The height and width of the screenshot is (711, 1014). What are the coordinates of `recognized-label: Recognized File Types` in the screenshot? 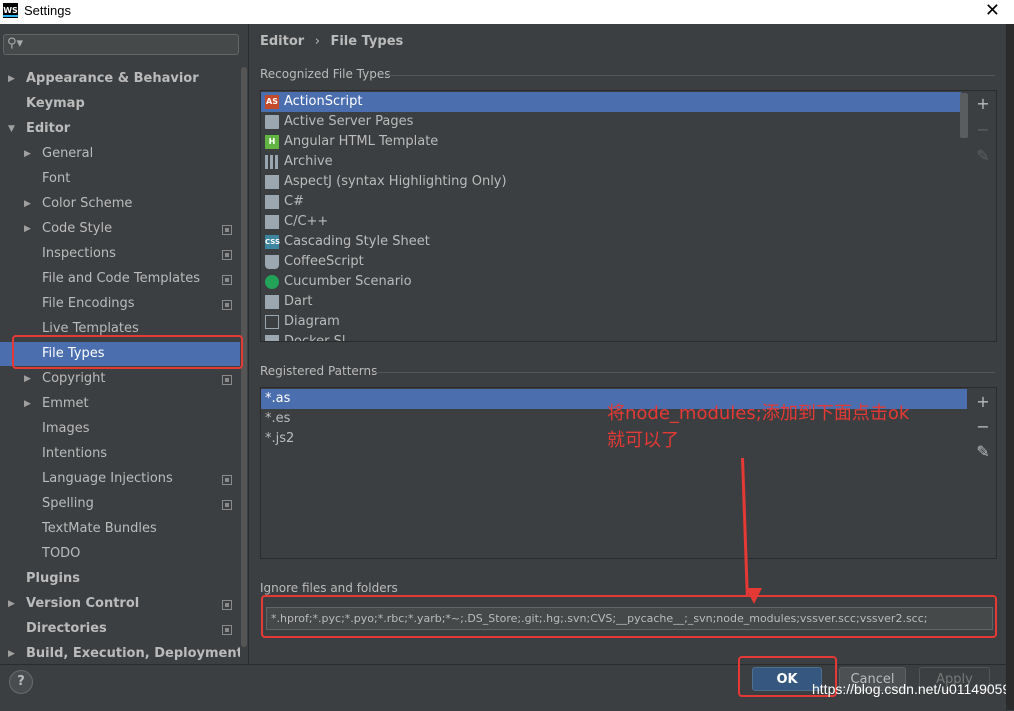 It's located at (325, 74).